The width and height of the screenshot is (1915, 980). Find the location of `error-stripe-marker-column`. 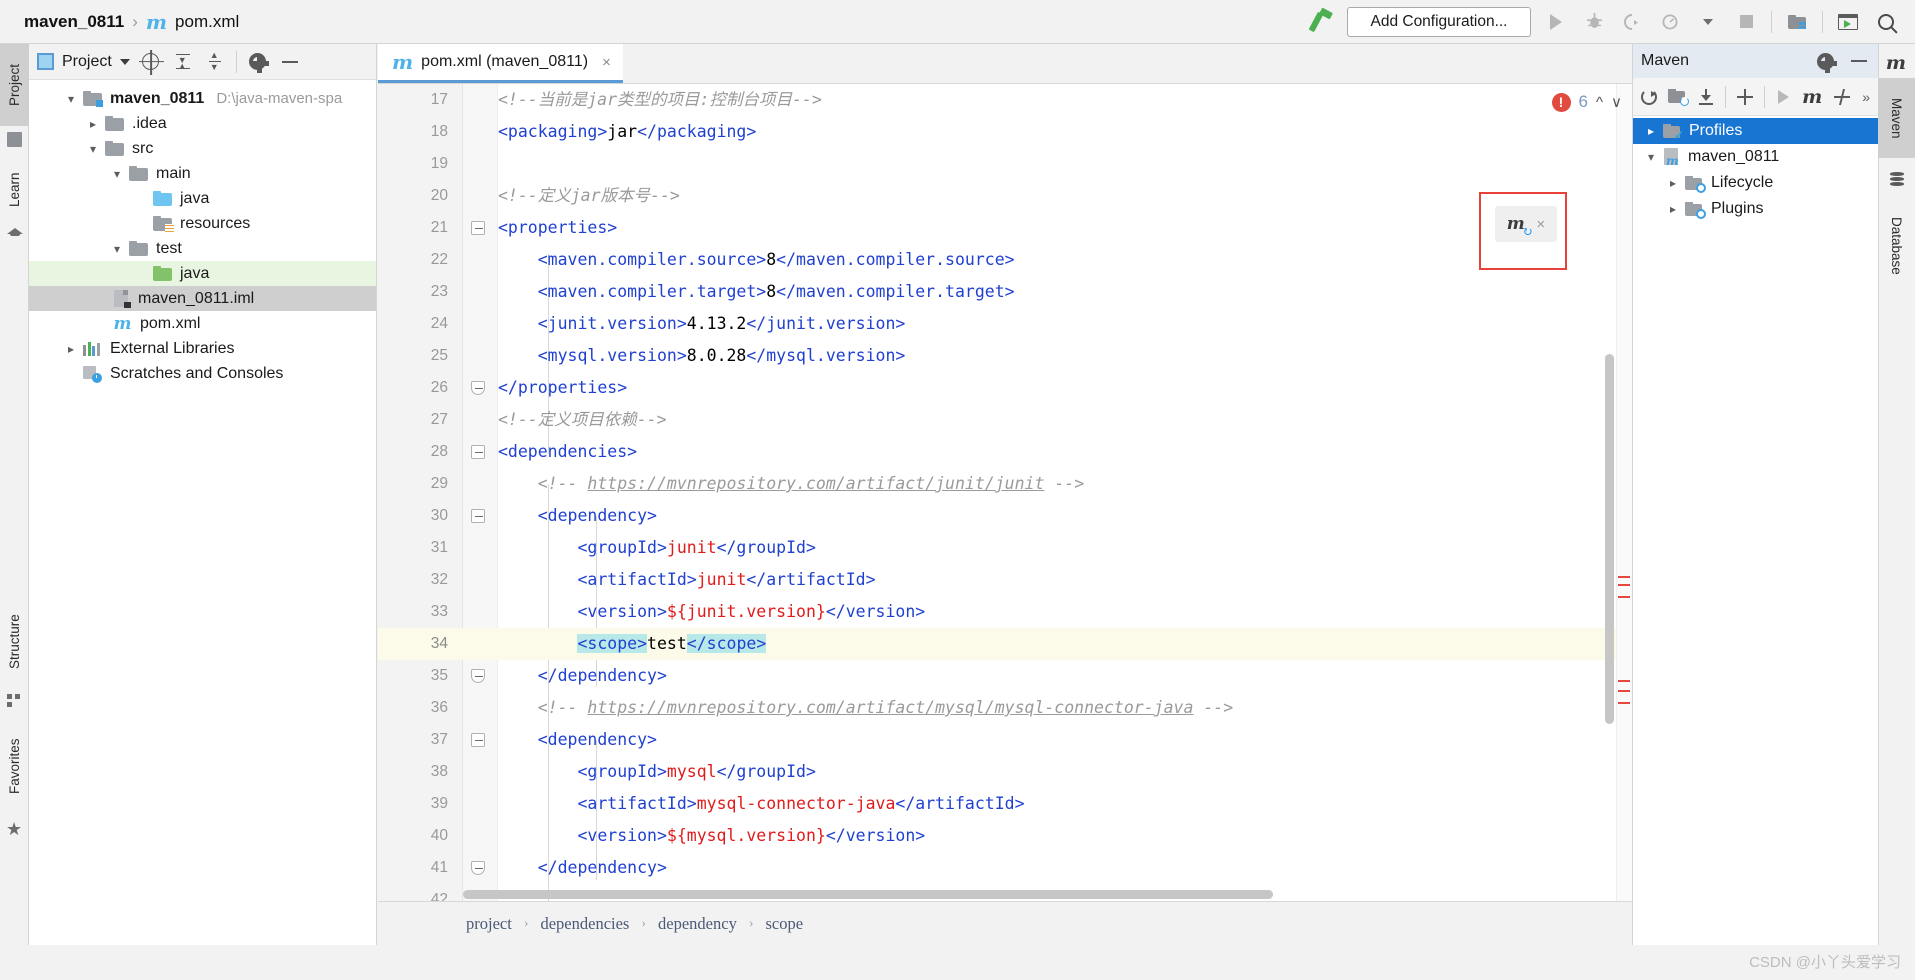

error-stripe-marker-column is located at coordinates (1624, 492).